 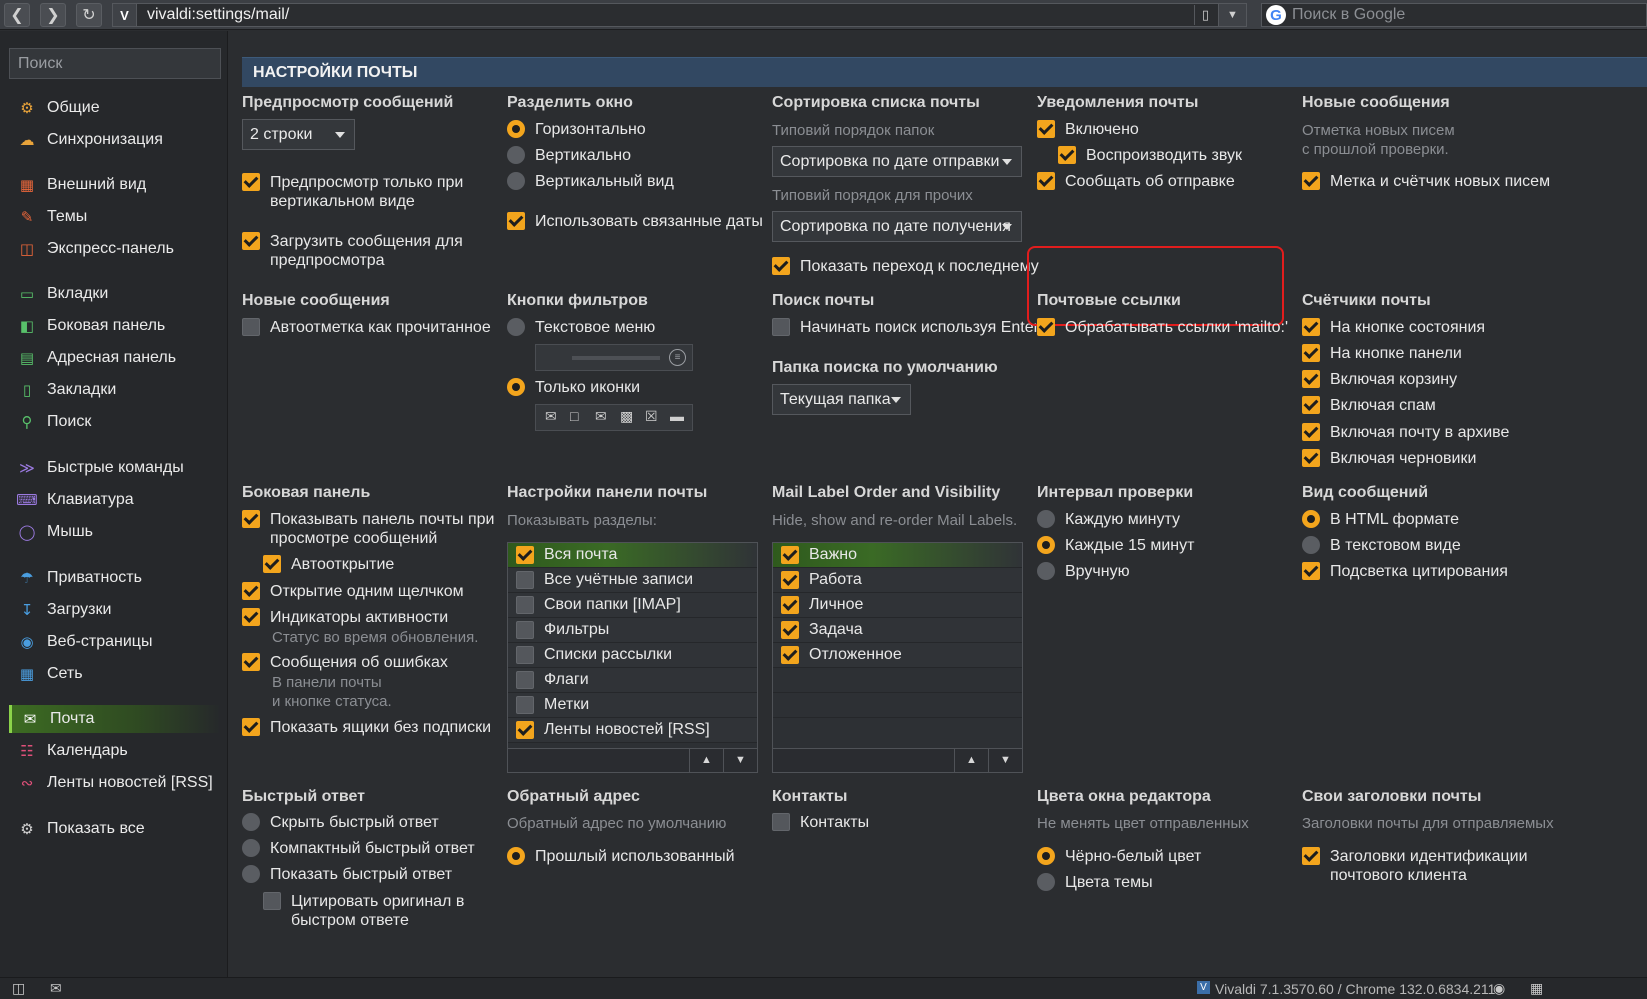 I want to click on list-item: Фильтры, so click(x=632, y=630).